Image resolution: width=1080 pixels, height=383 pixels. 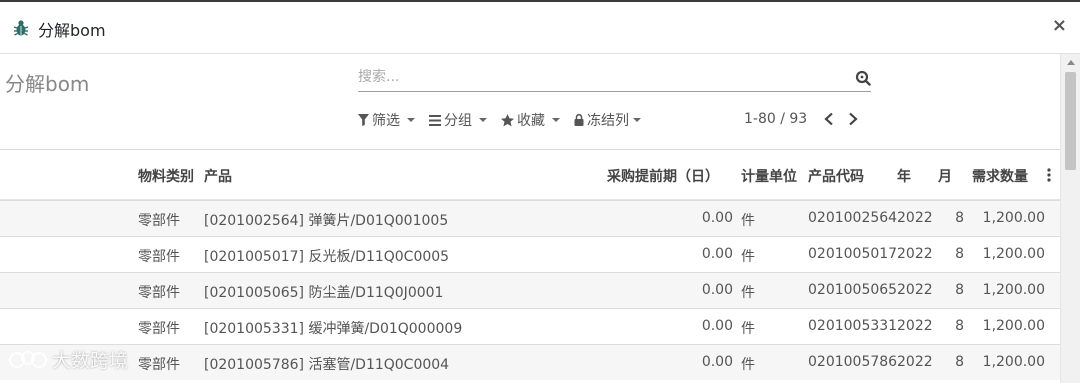 What do you see at coordinates (853, 326) in the screenshot?
I see `cell-product-code: 0201005331` at bounding box center [853, 326].